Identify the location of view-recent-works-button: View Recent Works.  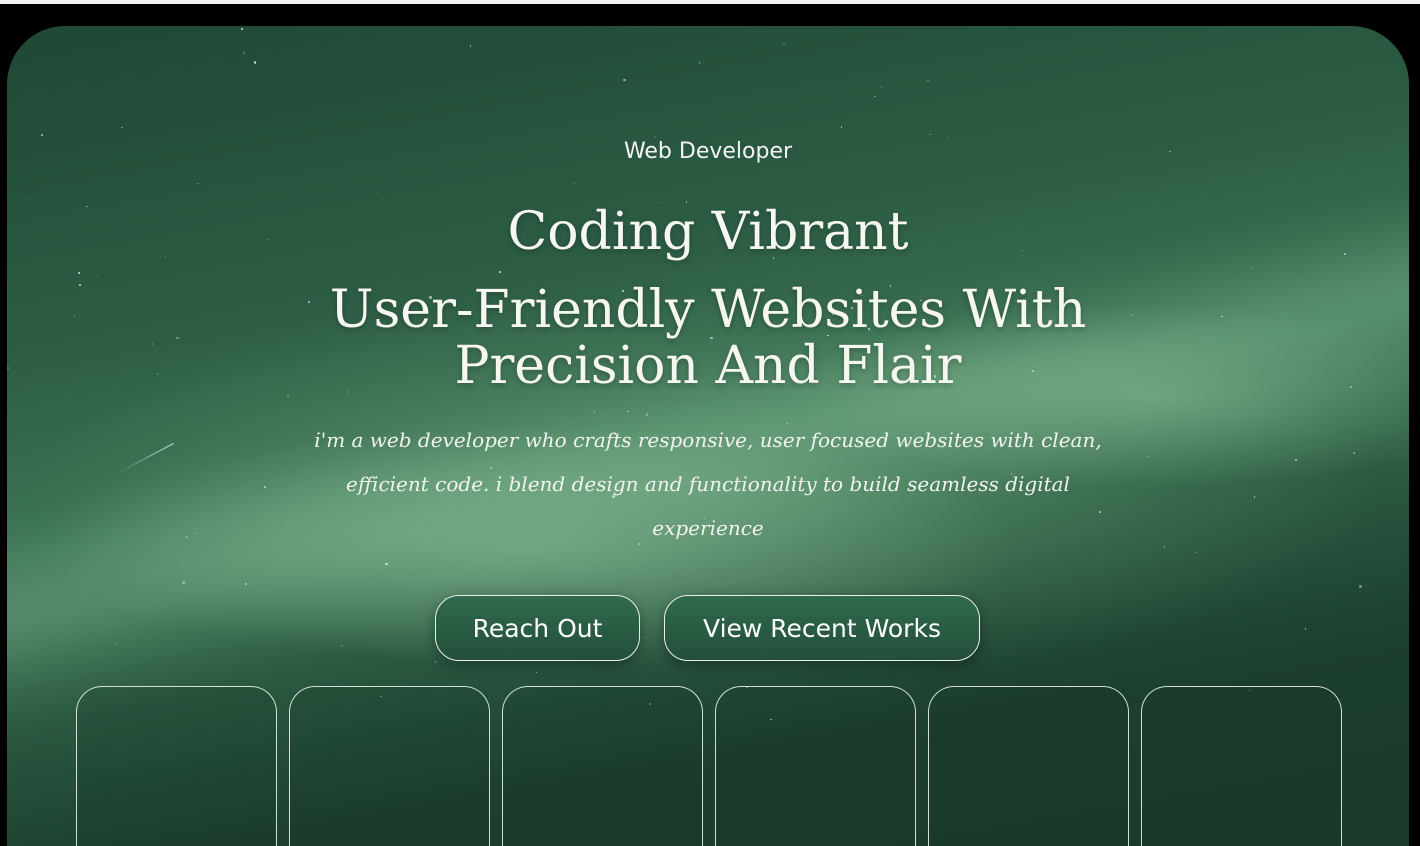
(822, 628).